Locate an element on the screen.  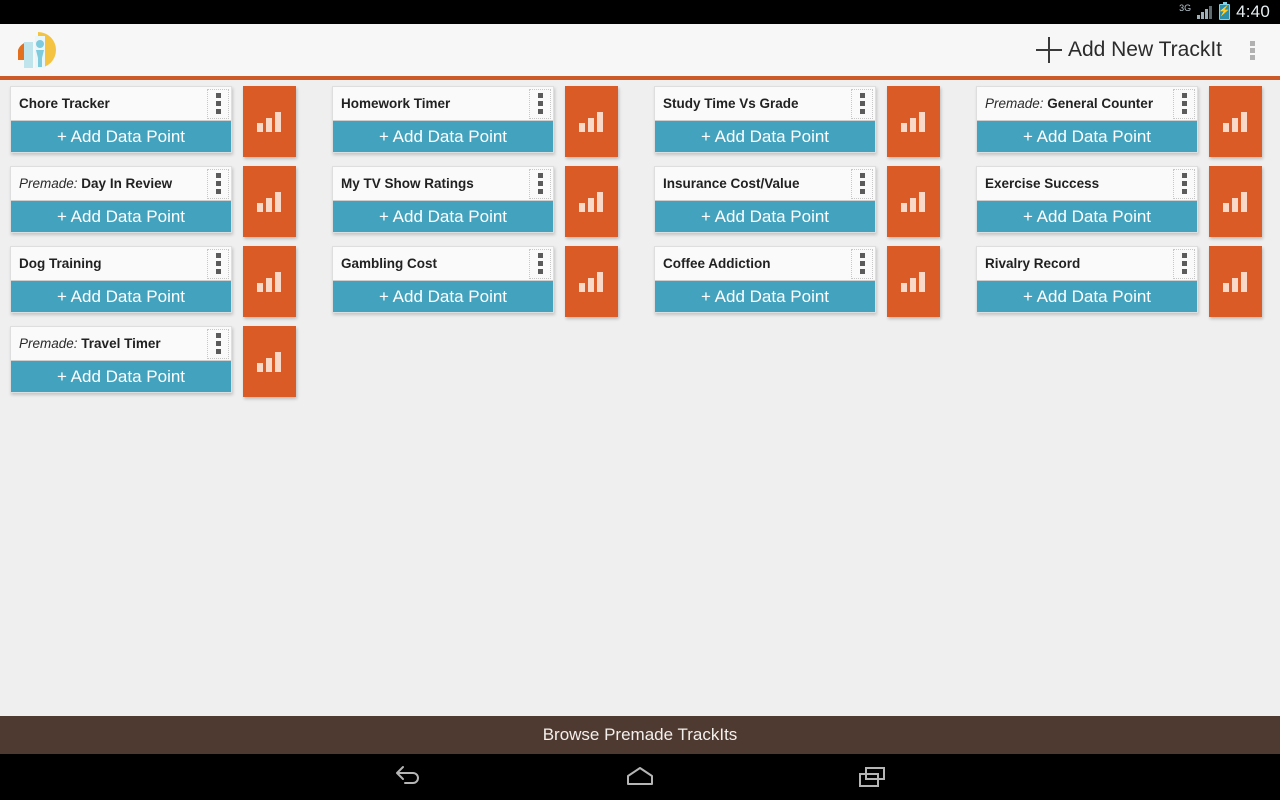
trackit-card-header: Exercise Success is located at coordinates (1087, 183).